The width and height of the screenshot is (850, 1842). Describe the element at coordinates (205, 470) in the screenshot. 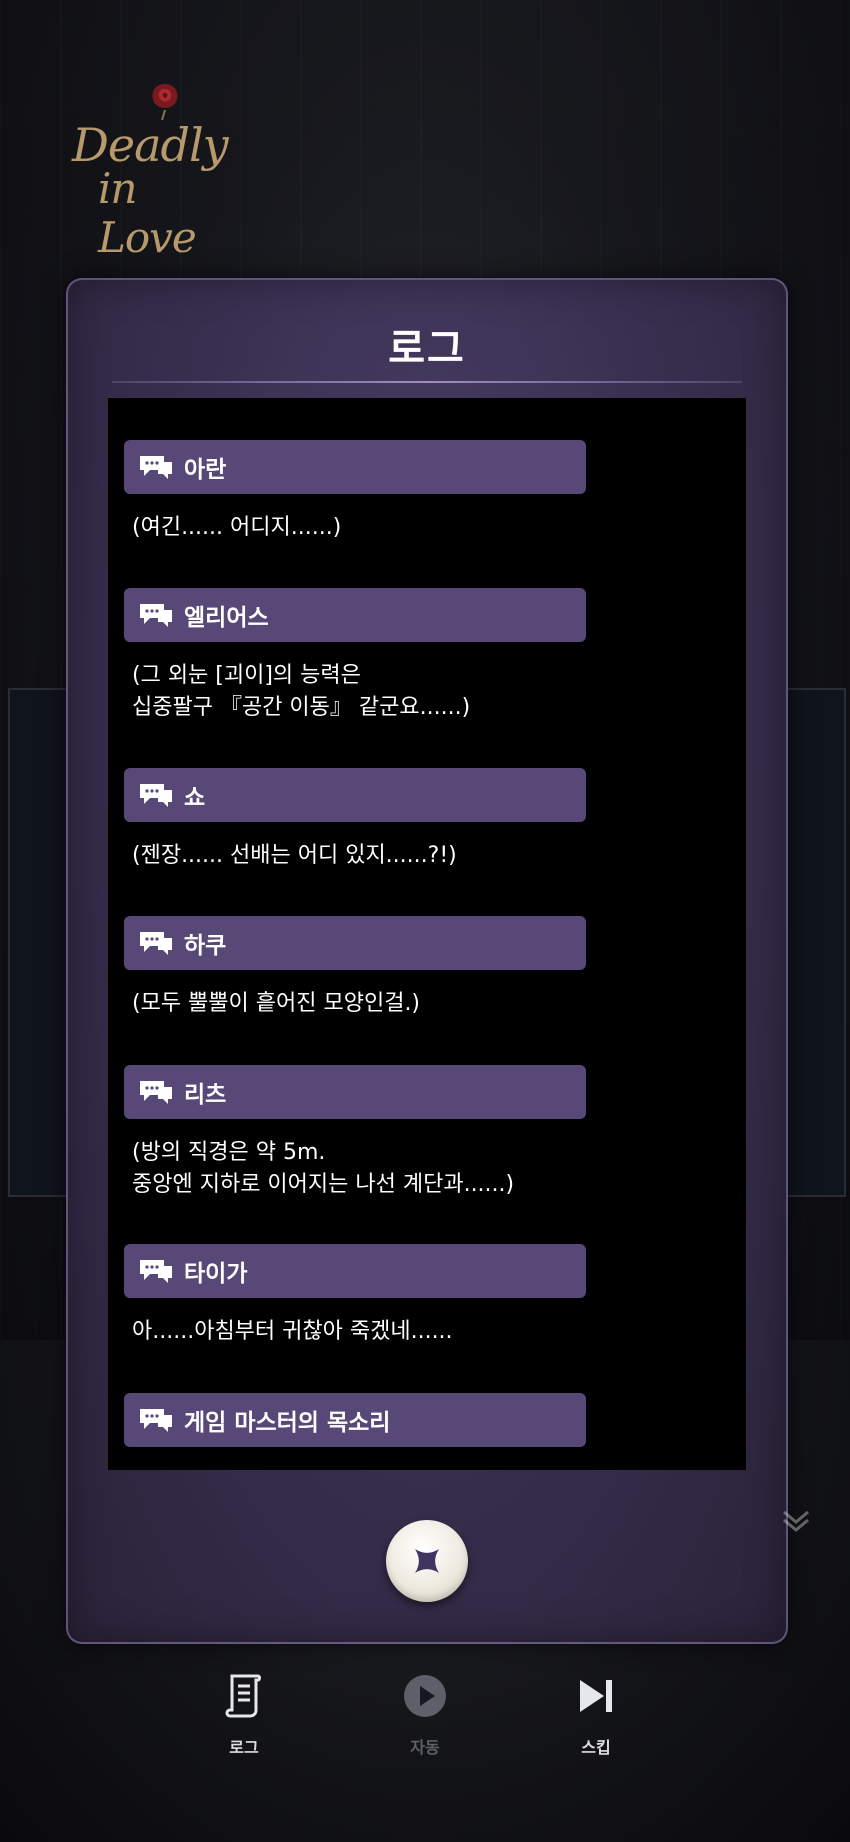

I see `speaker-name: 아란` at that location.